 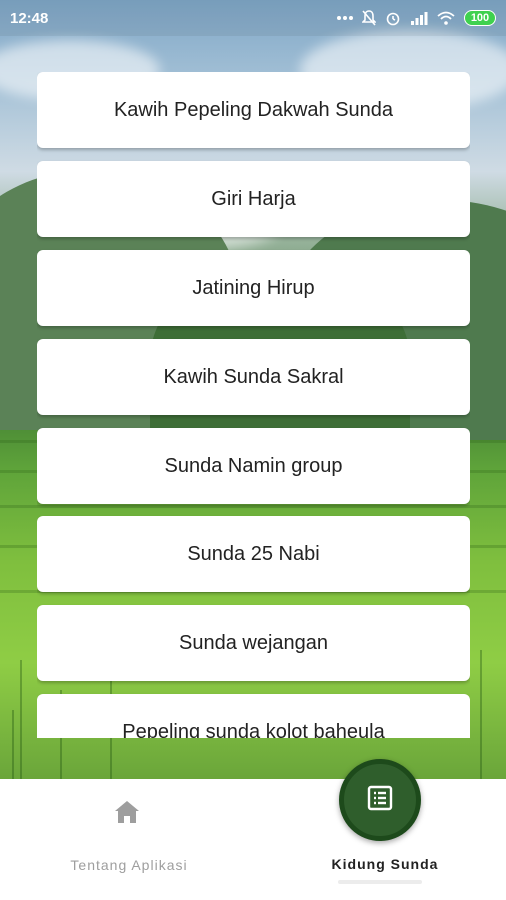 I want to click on kidung-sunda-fab, so click(x=380, y=800).